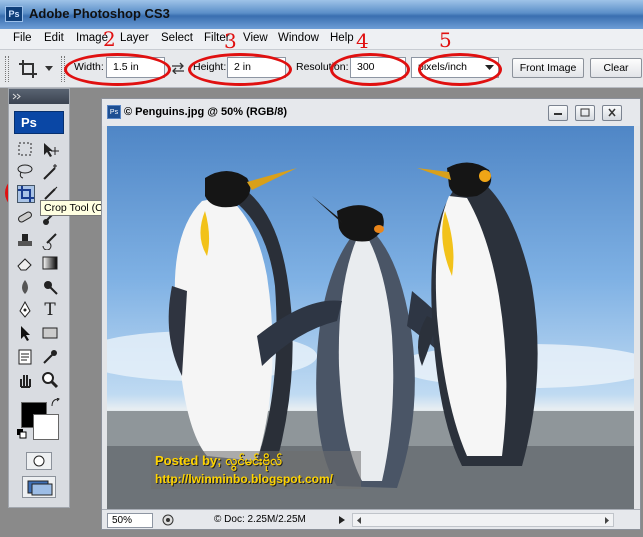 The image size is (643, 537). Describe the element at coordinates (460, 69) in the screenshot. I see `annotation-oval-unit` at that location.